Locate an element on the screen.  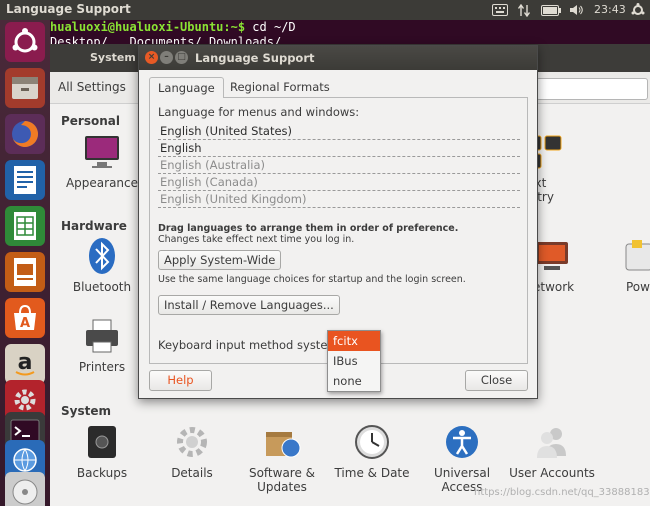
printers-tile: Printers is located at coordinates (102, 345).